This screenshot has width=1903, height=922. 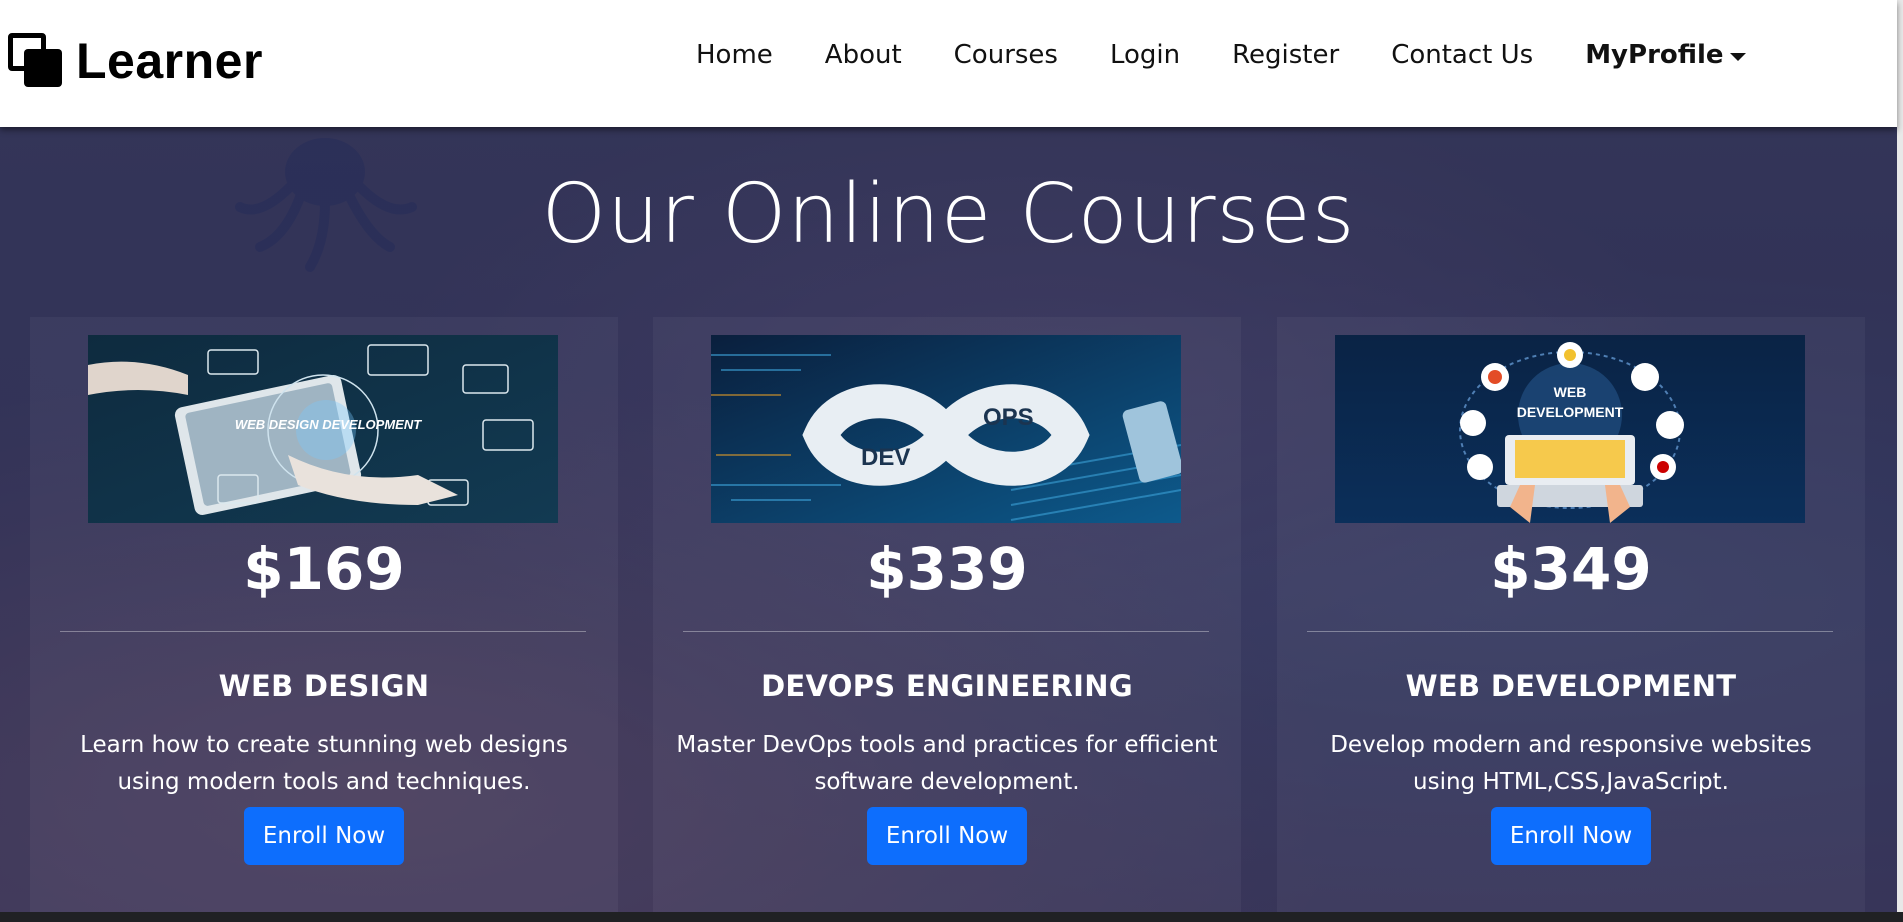 I want to click on brand-link: Learner, so click(x=135, y=61).